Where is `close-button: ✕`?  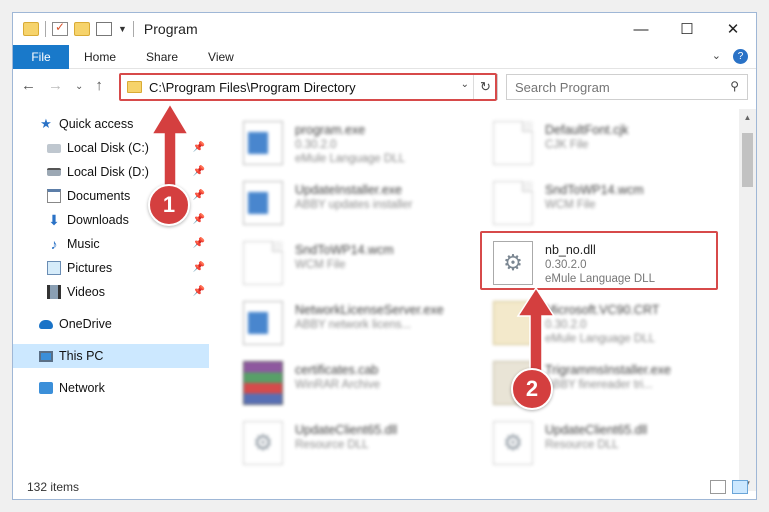
close-button: ✕ is located at coordinates (733, 29).